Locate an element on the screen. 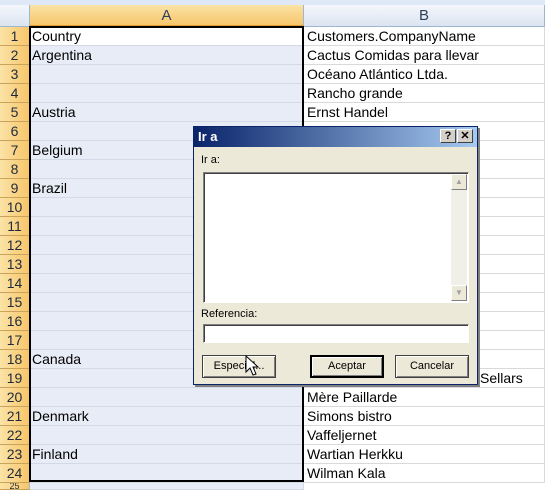 The image size is (545, 490). cell-a: Country is located at coordinates (167, 36).